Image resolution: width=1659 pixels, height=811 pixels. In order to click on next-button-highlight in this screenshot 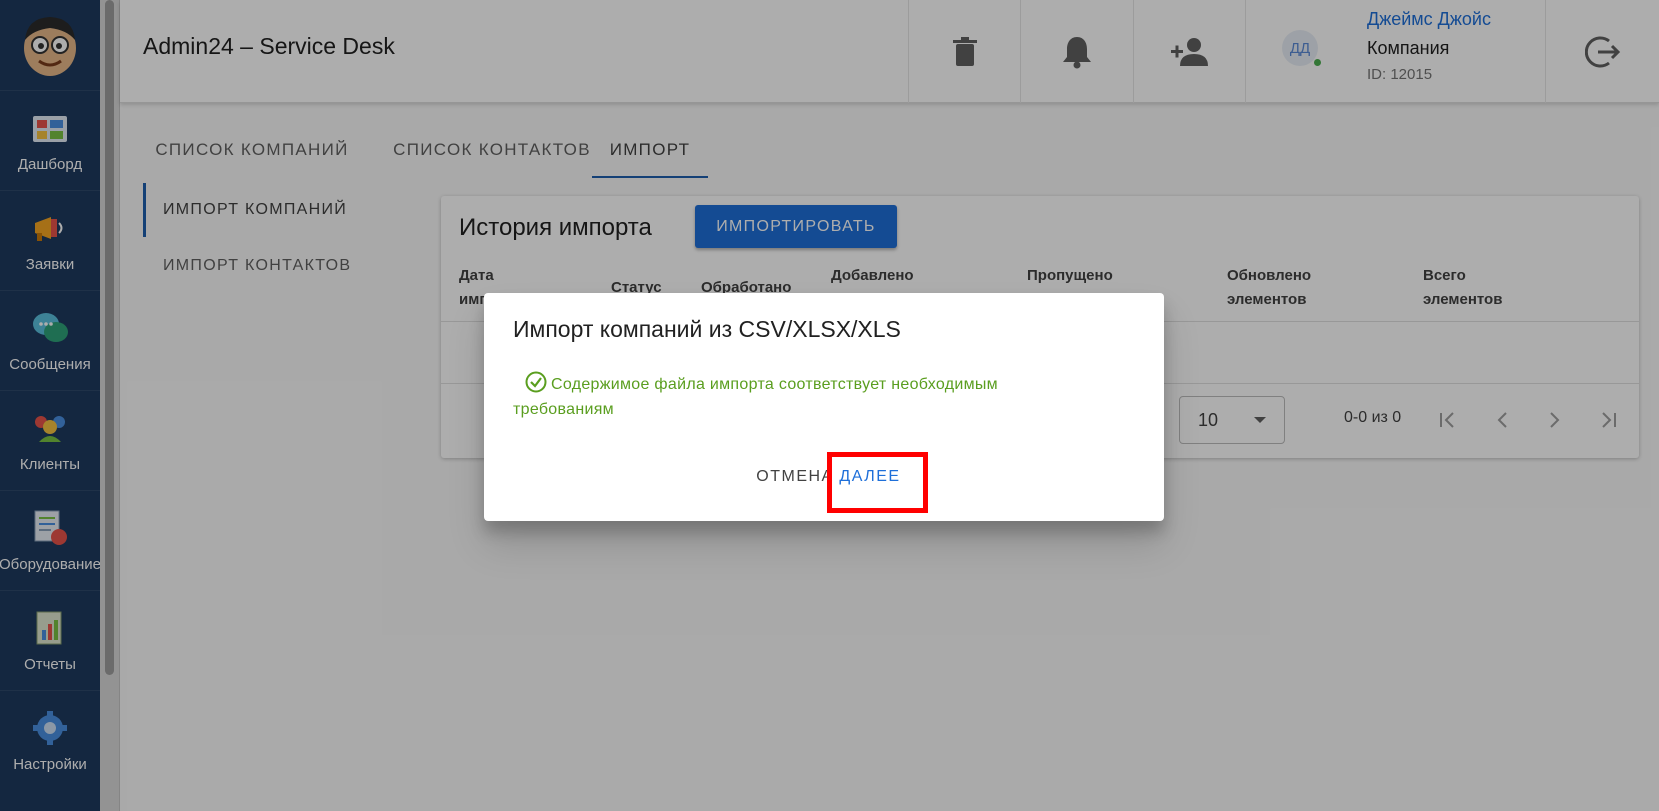, I will do `click(877, 482)`.